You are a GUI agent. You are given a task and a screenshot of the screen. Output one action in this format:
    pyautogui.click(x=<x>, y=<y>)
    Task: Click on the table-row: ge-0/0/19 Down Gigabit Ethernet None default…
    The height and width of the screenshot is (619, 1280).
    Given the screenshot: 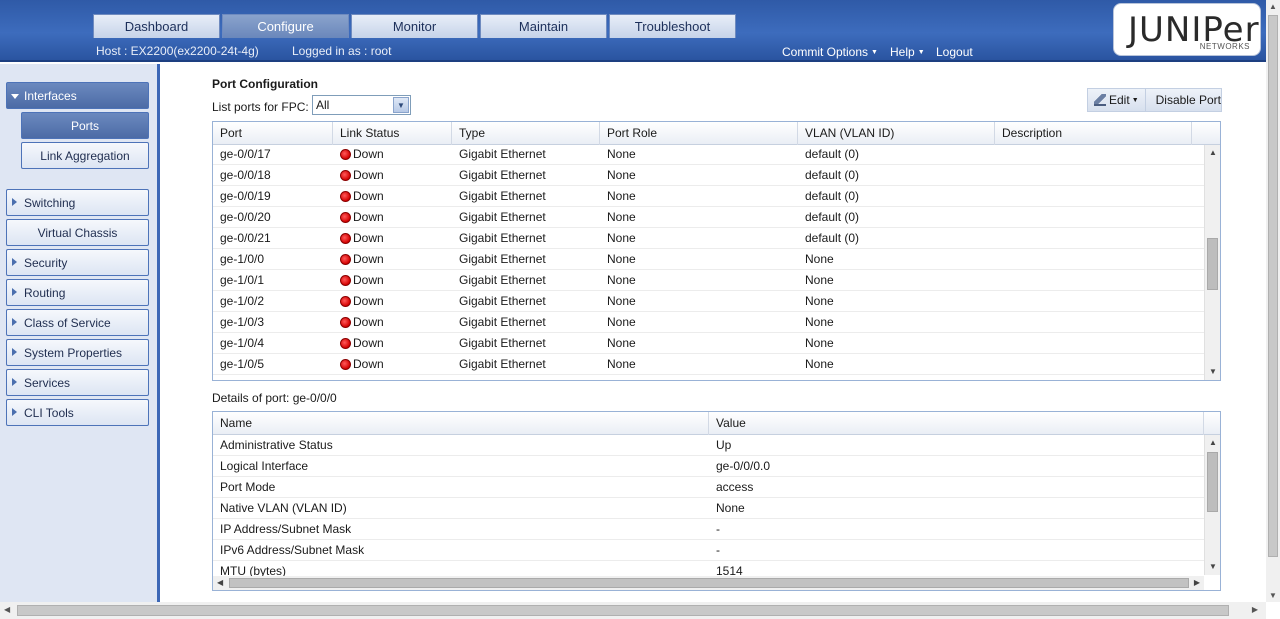 What is the action you would take?
    pyautogui.click(x=708, y=196)
    